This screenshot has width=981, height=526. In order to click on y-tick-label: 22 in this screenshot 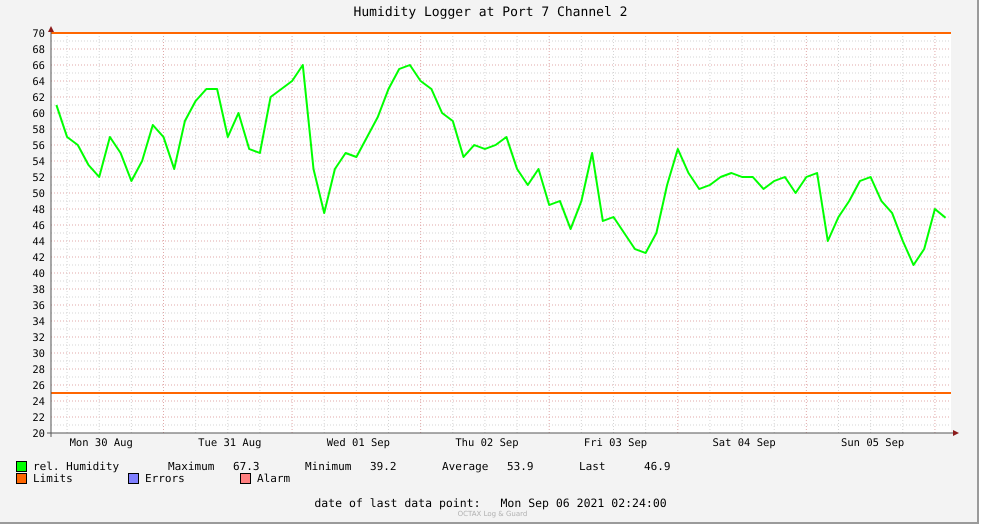, I will do `click(38, 418)`.